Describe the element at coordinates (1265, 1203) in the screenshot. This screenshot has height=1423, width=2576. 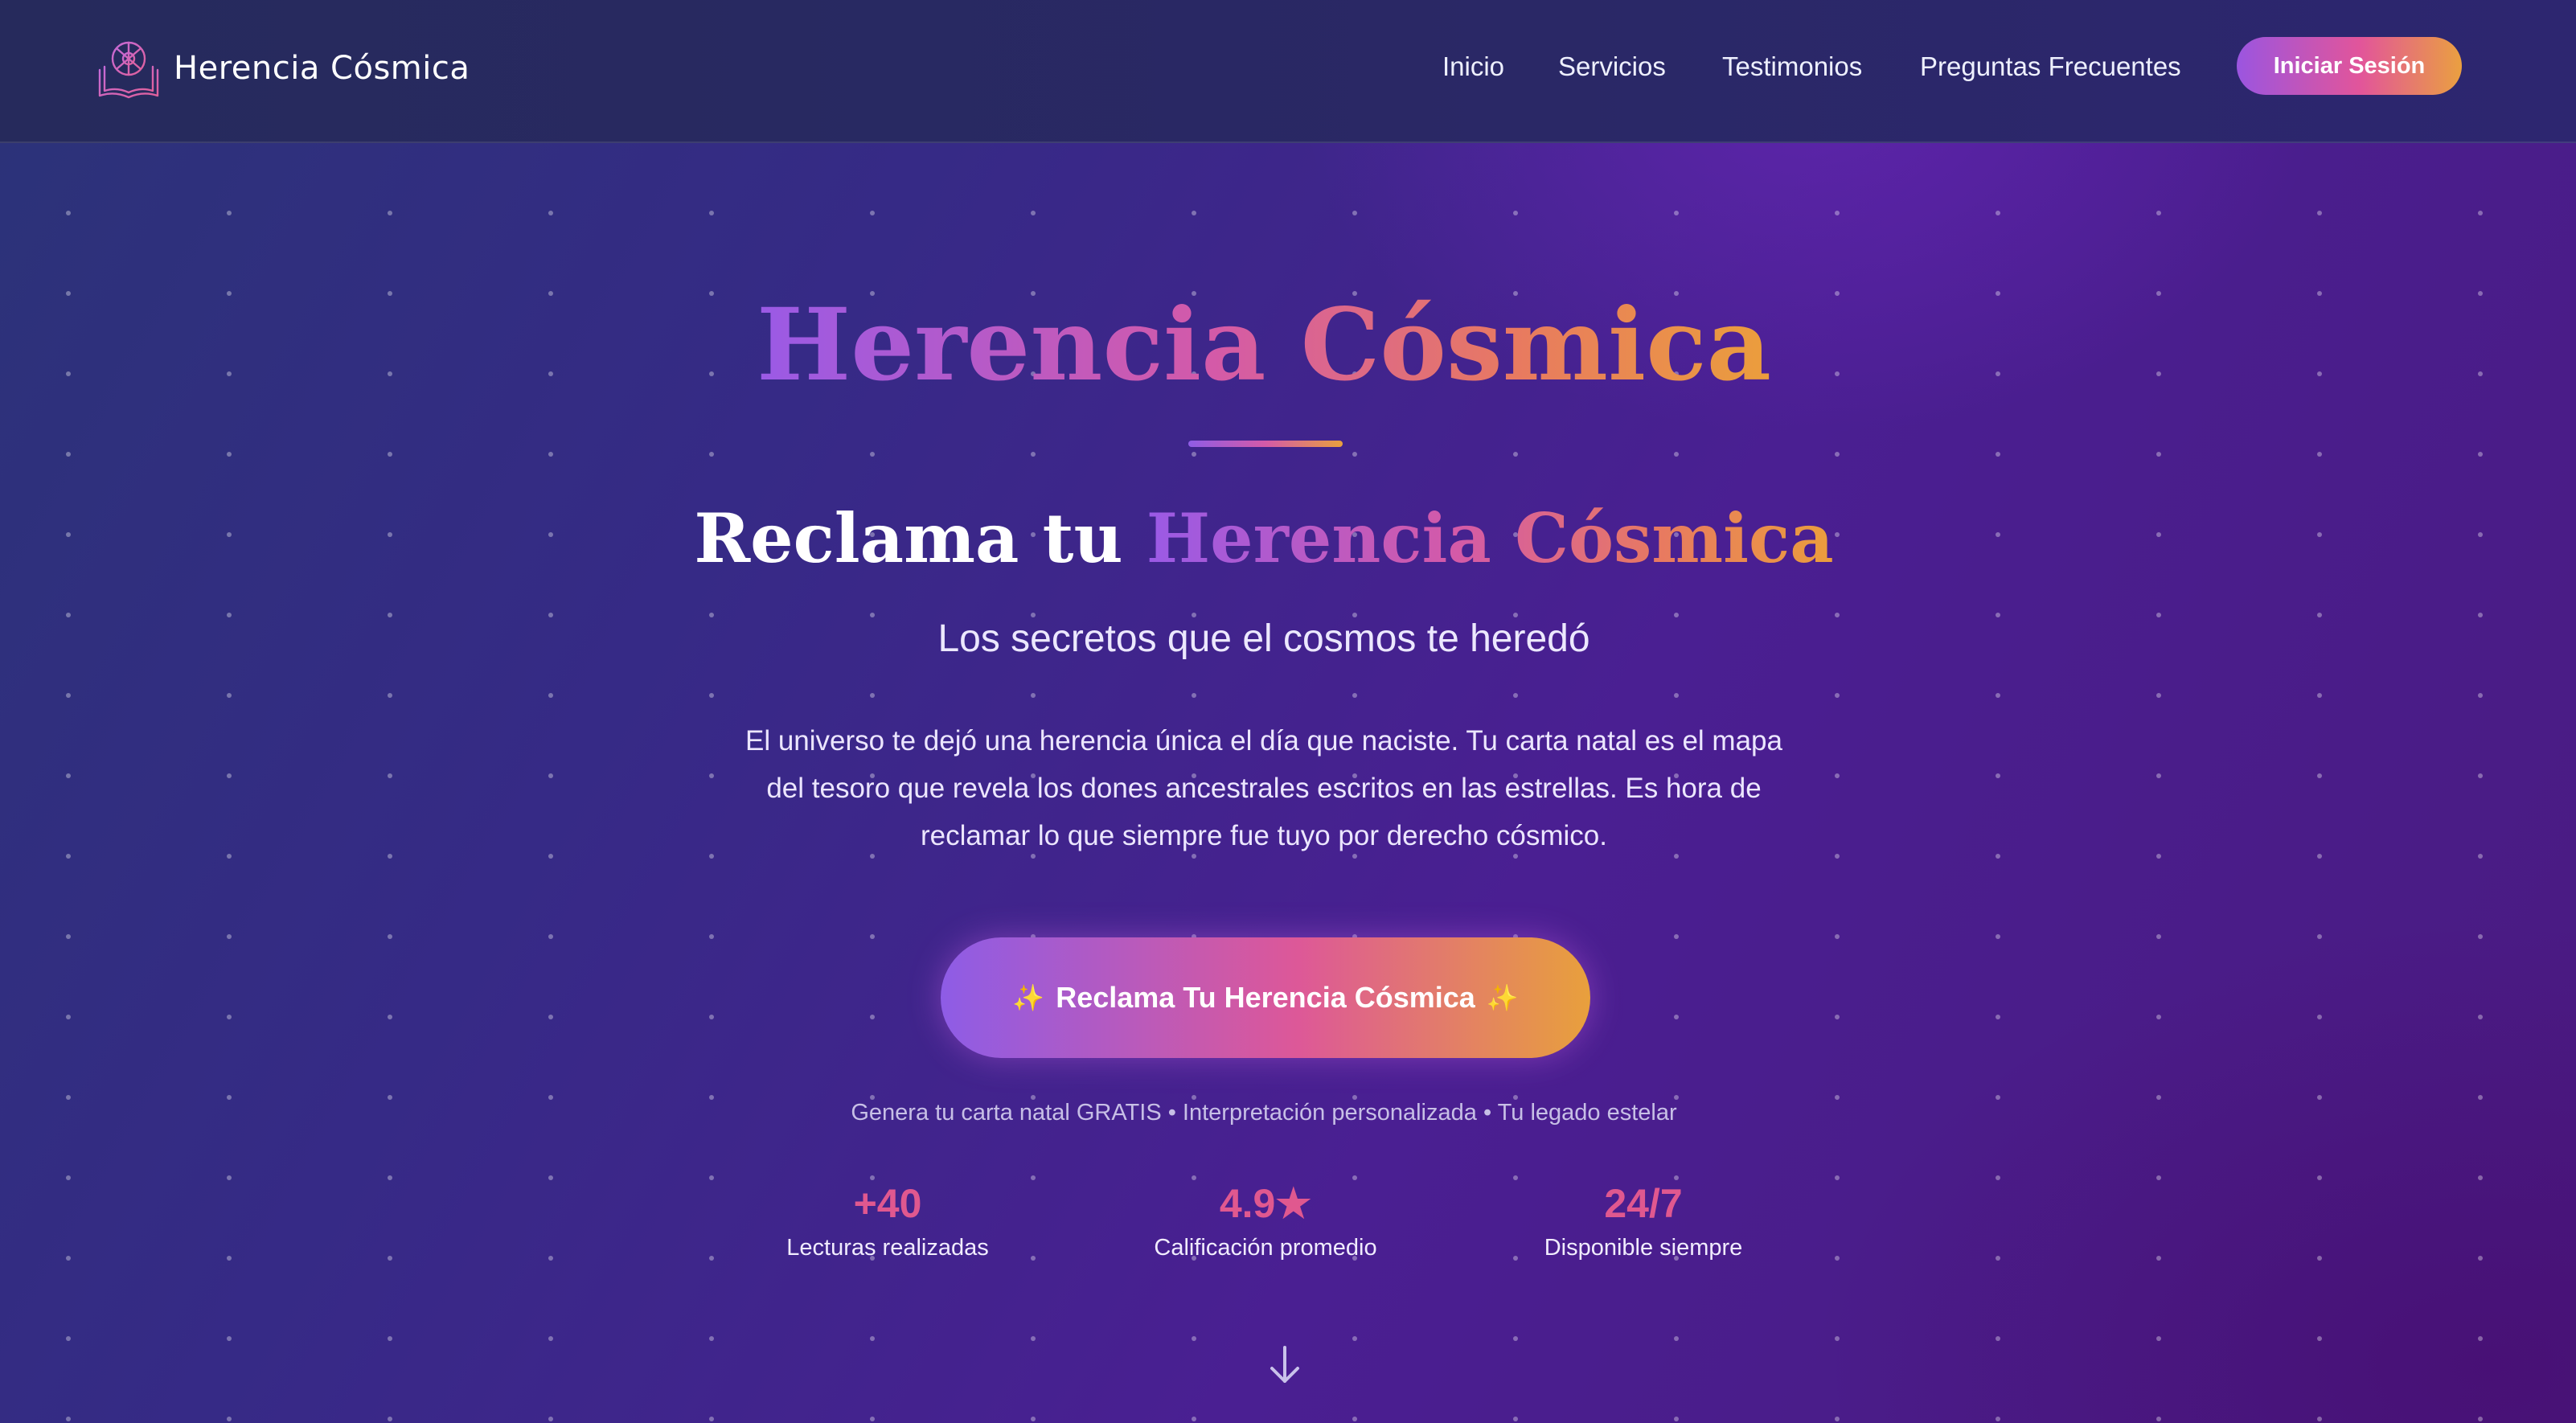
I see `stat-value: 4.9★` at that location.